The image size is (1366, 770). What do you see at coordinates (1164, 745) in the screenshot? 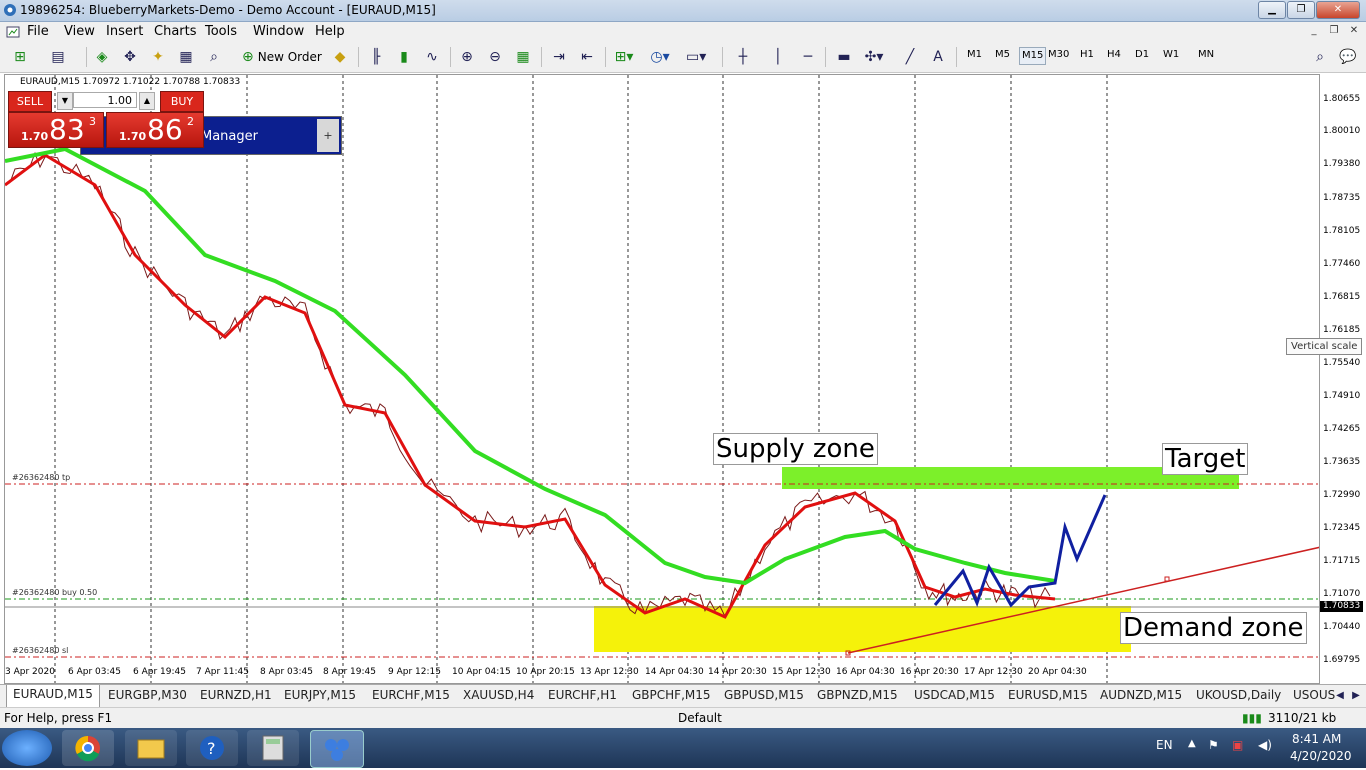
I see `language-indicator: EN` at bounding box center [1164, 745].